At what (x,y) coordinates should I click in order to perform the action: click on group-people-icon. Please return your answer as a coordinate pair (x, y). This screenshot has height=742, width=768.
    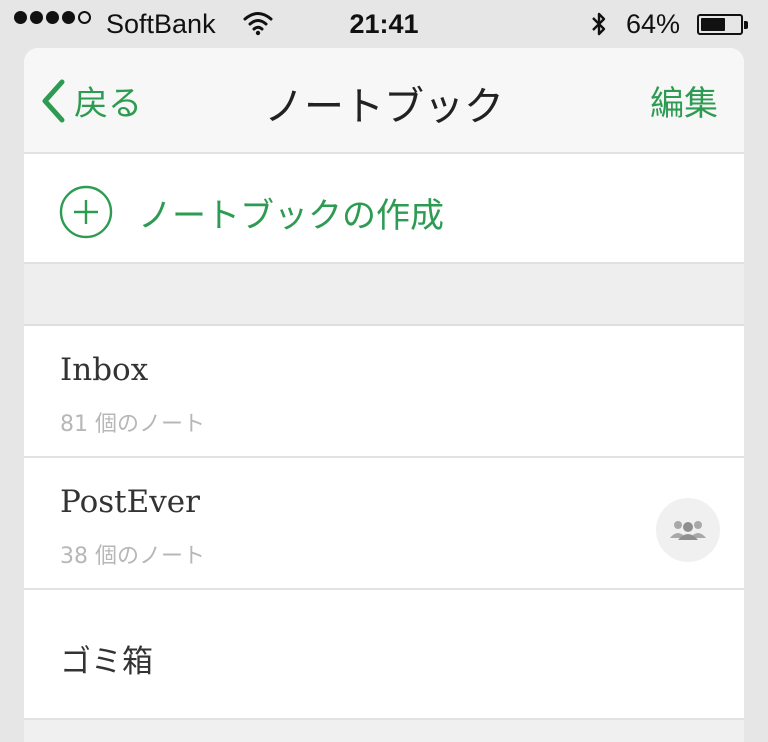
    Looking at the image, I should click on (688, 530).